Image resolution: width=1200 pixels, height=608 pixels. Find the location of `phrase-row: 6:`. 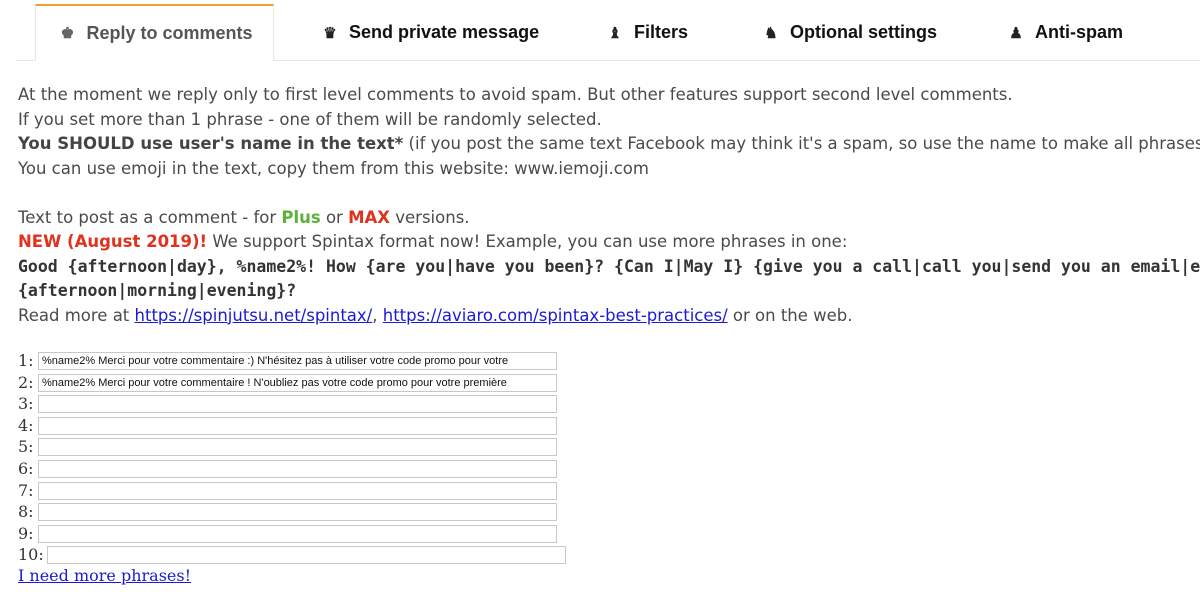

phrase-row: 6: is located at coordinates (287, 468).